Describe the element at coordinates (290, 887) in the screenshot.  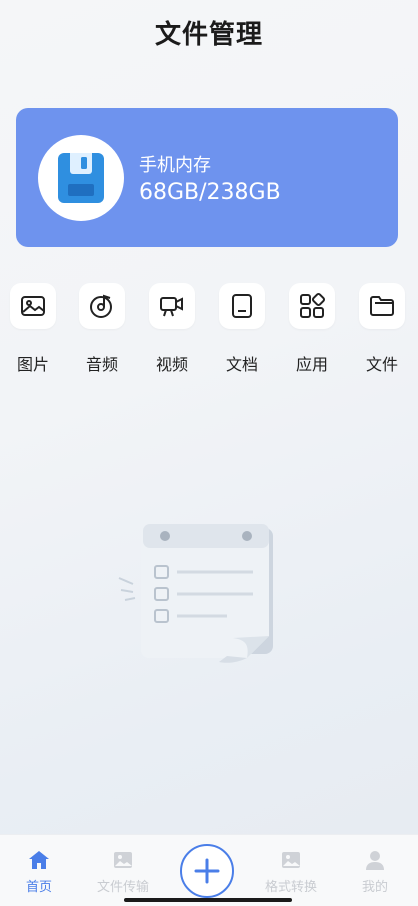
I see `tab-label: 格式转换` at that location.